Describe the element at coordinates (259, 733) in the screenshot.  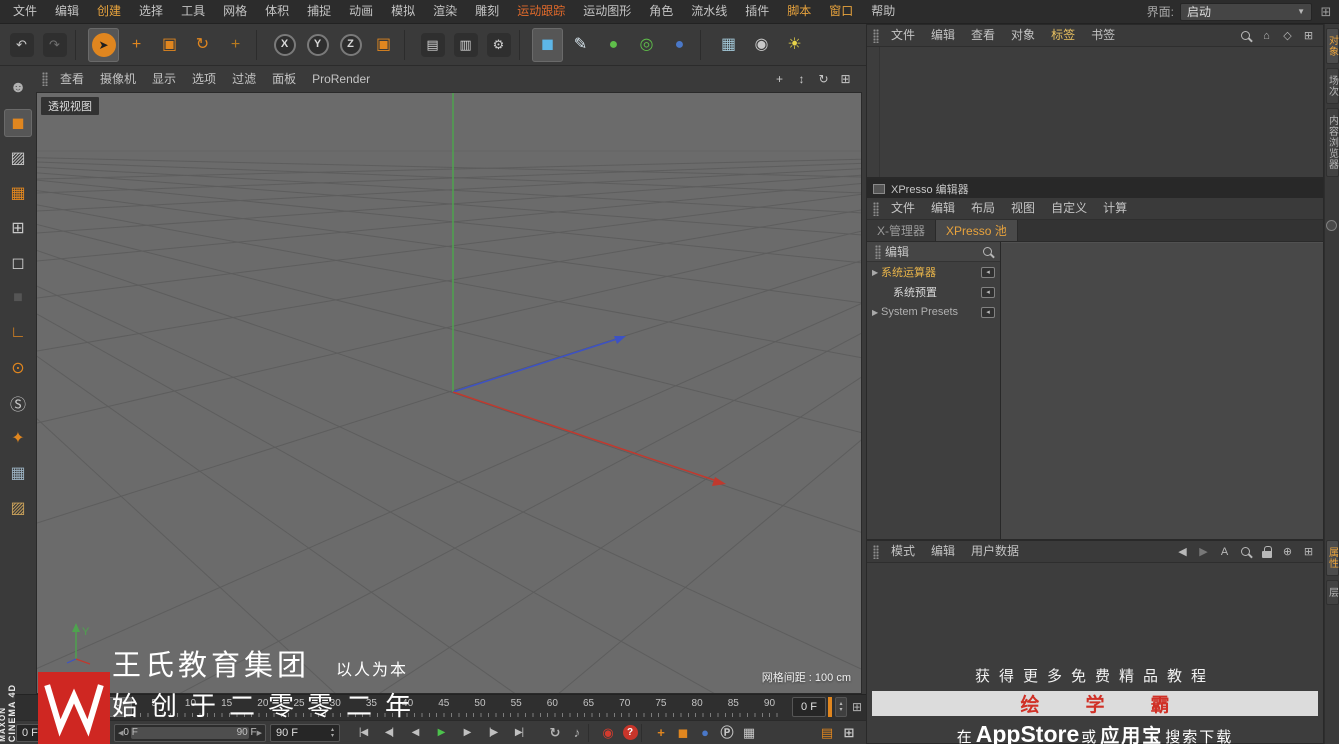
I see `range-right-icon: ▶` at that location.